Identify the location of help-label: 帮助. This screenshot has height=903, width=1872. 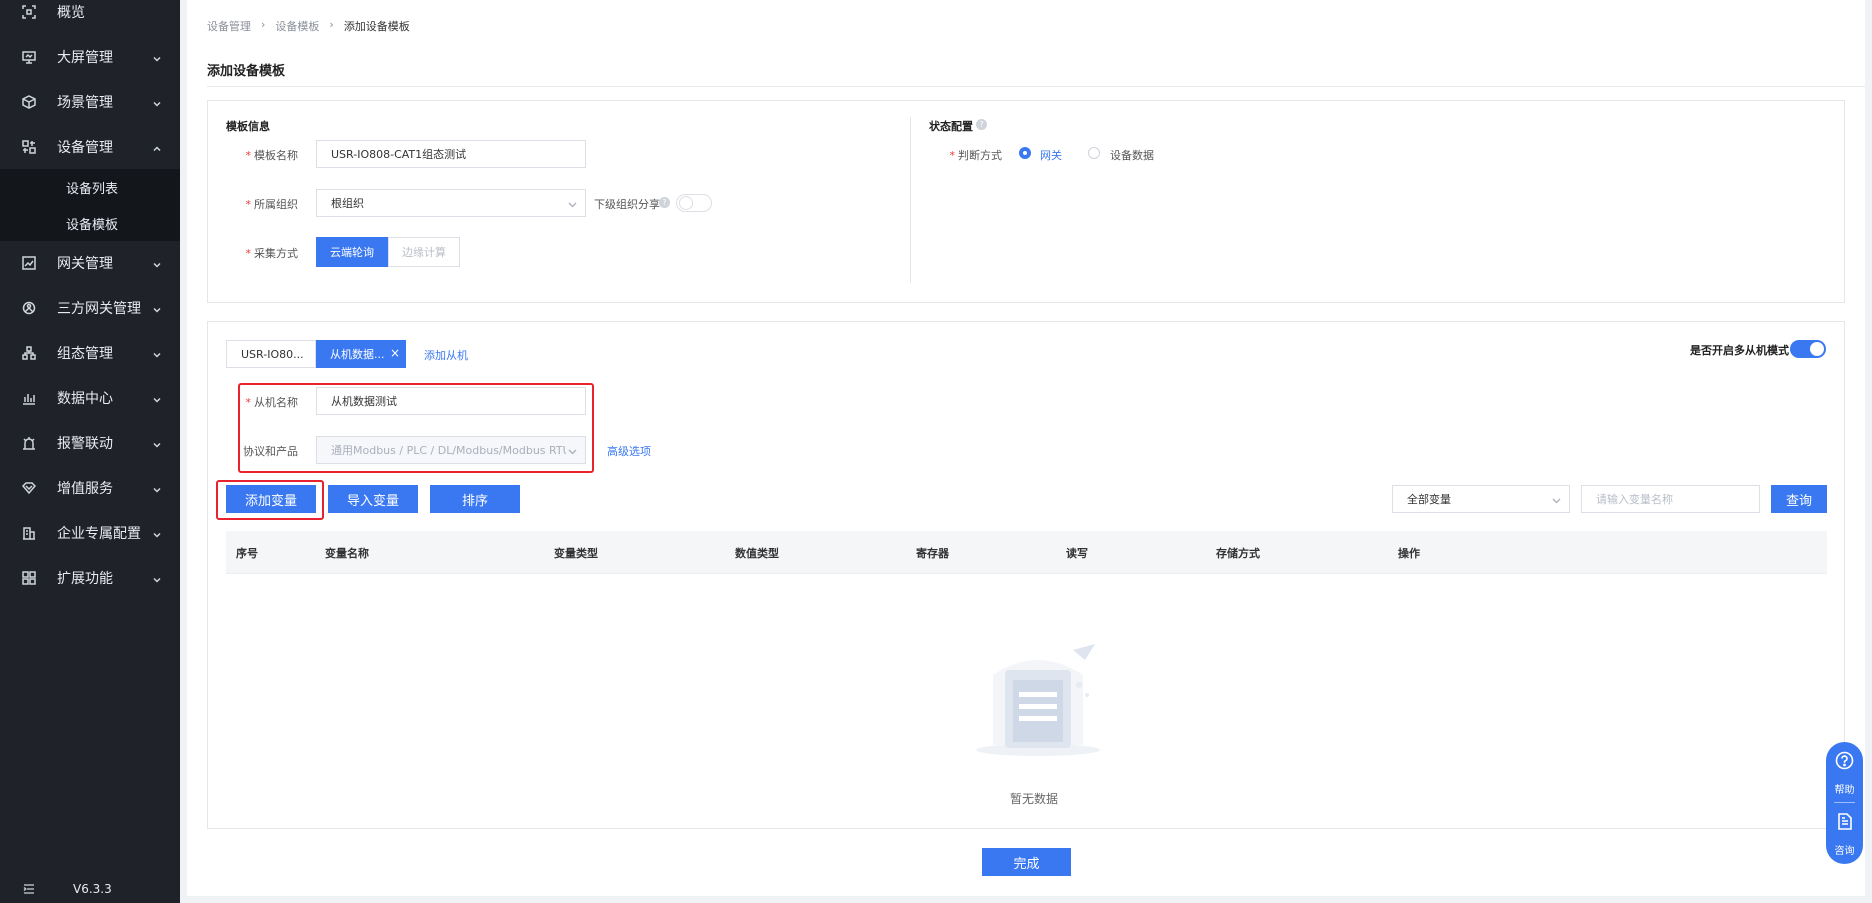
(1844, 788).